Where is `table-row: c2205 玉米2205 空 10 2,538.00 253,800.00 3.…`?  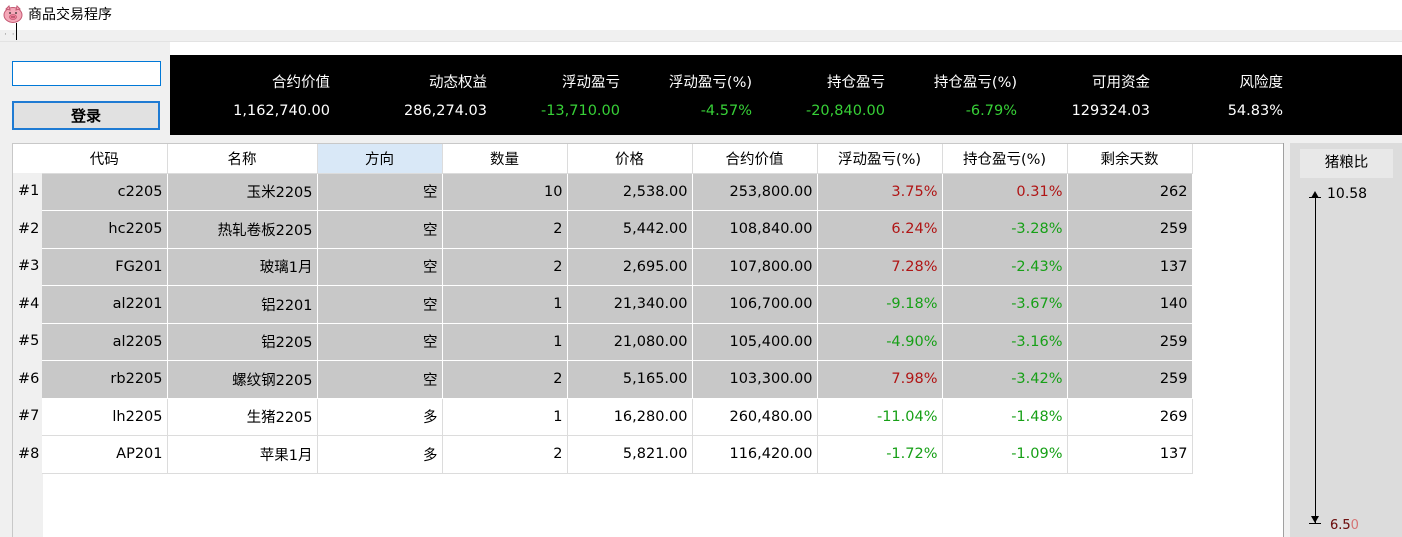
table-row: c2205 玉米2205 空 10 2,538.00 253,800.00 3.… is located at coordinates (617, 192).